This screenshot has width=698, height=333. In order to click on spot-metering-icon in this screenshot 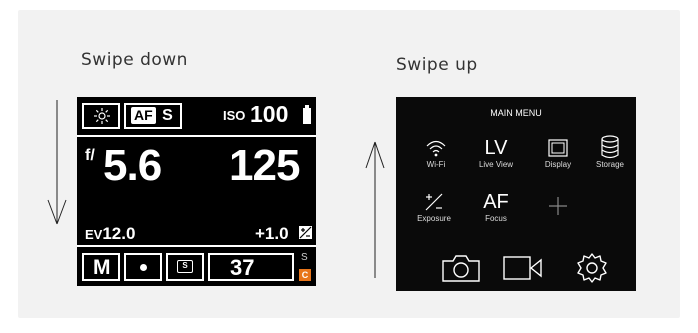, I will do `click(143, 267)`.